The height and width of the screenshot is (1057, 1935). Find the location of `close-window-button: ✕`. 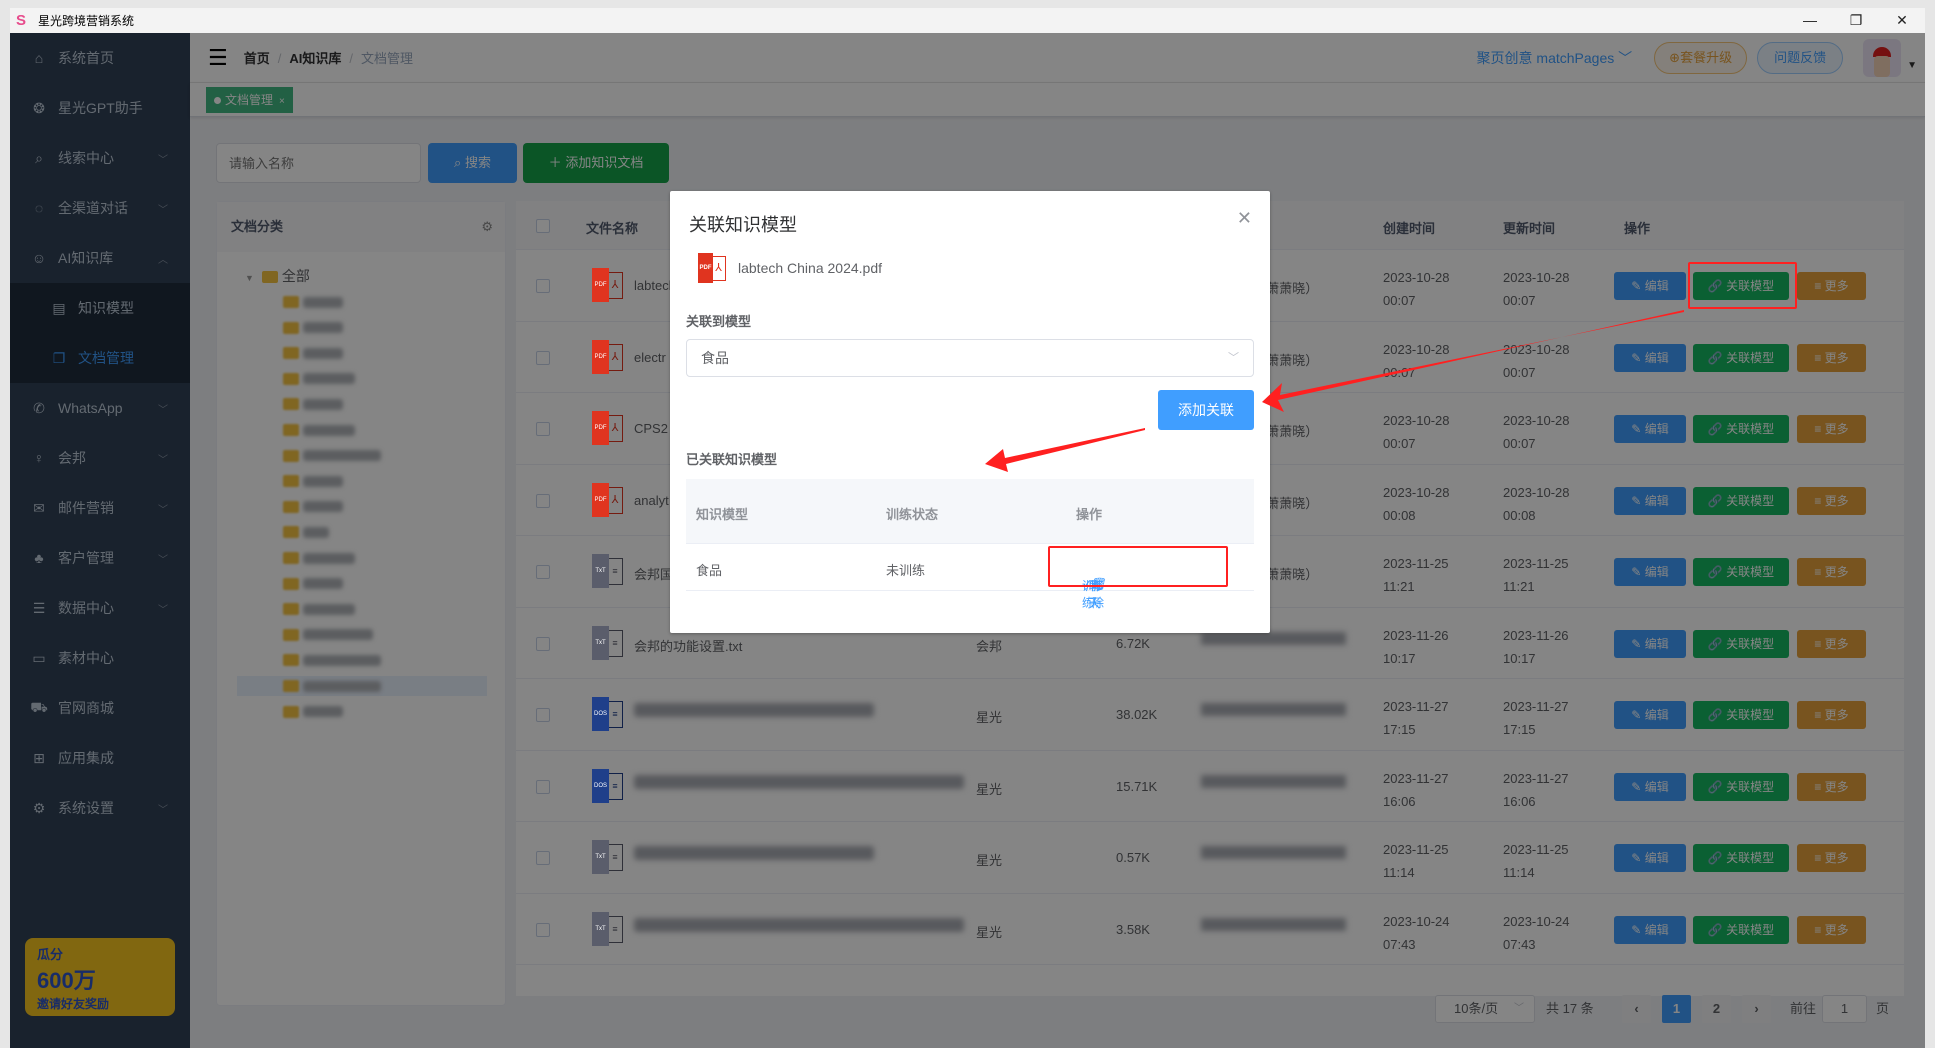

close-window-button: ✕ is located at coordinates (1902, 20).